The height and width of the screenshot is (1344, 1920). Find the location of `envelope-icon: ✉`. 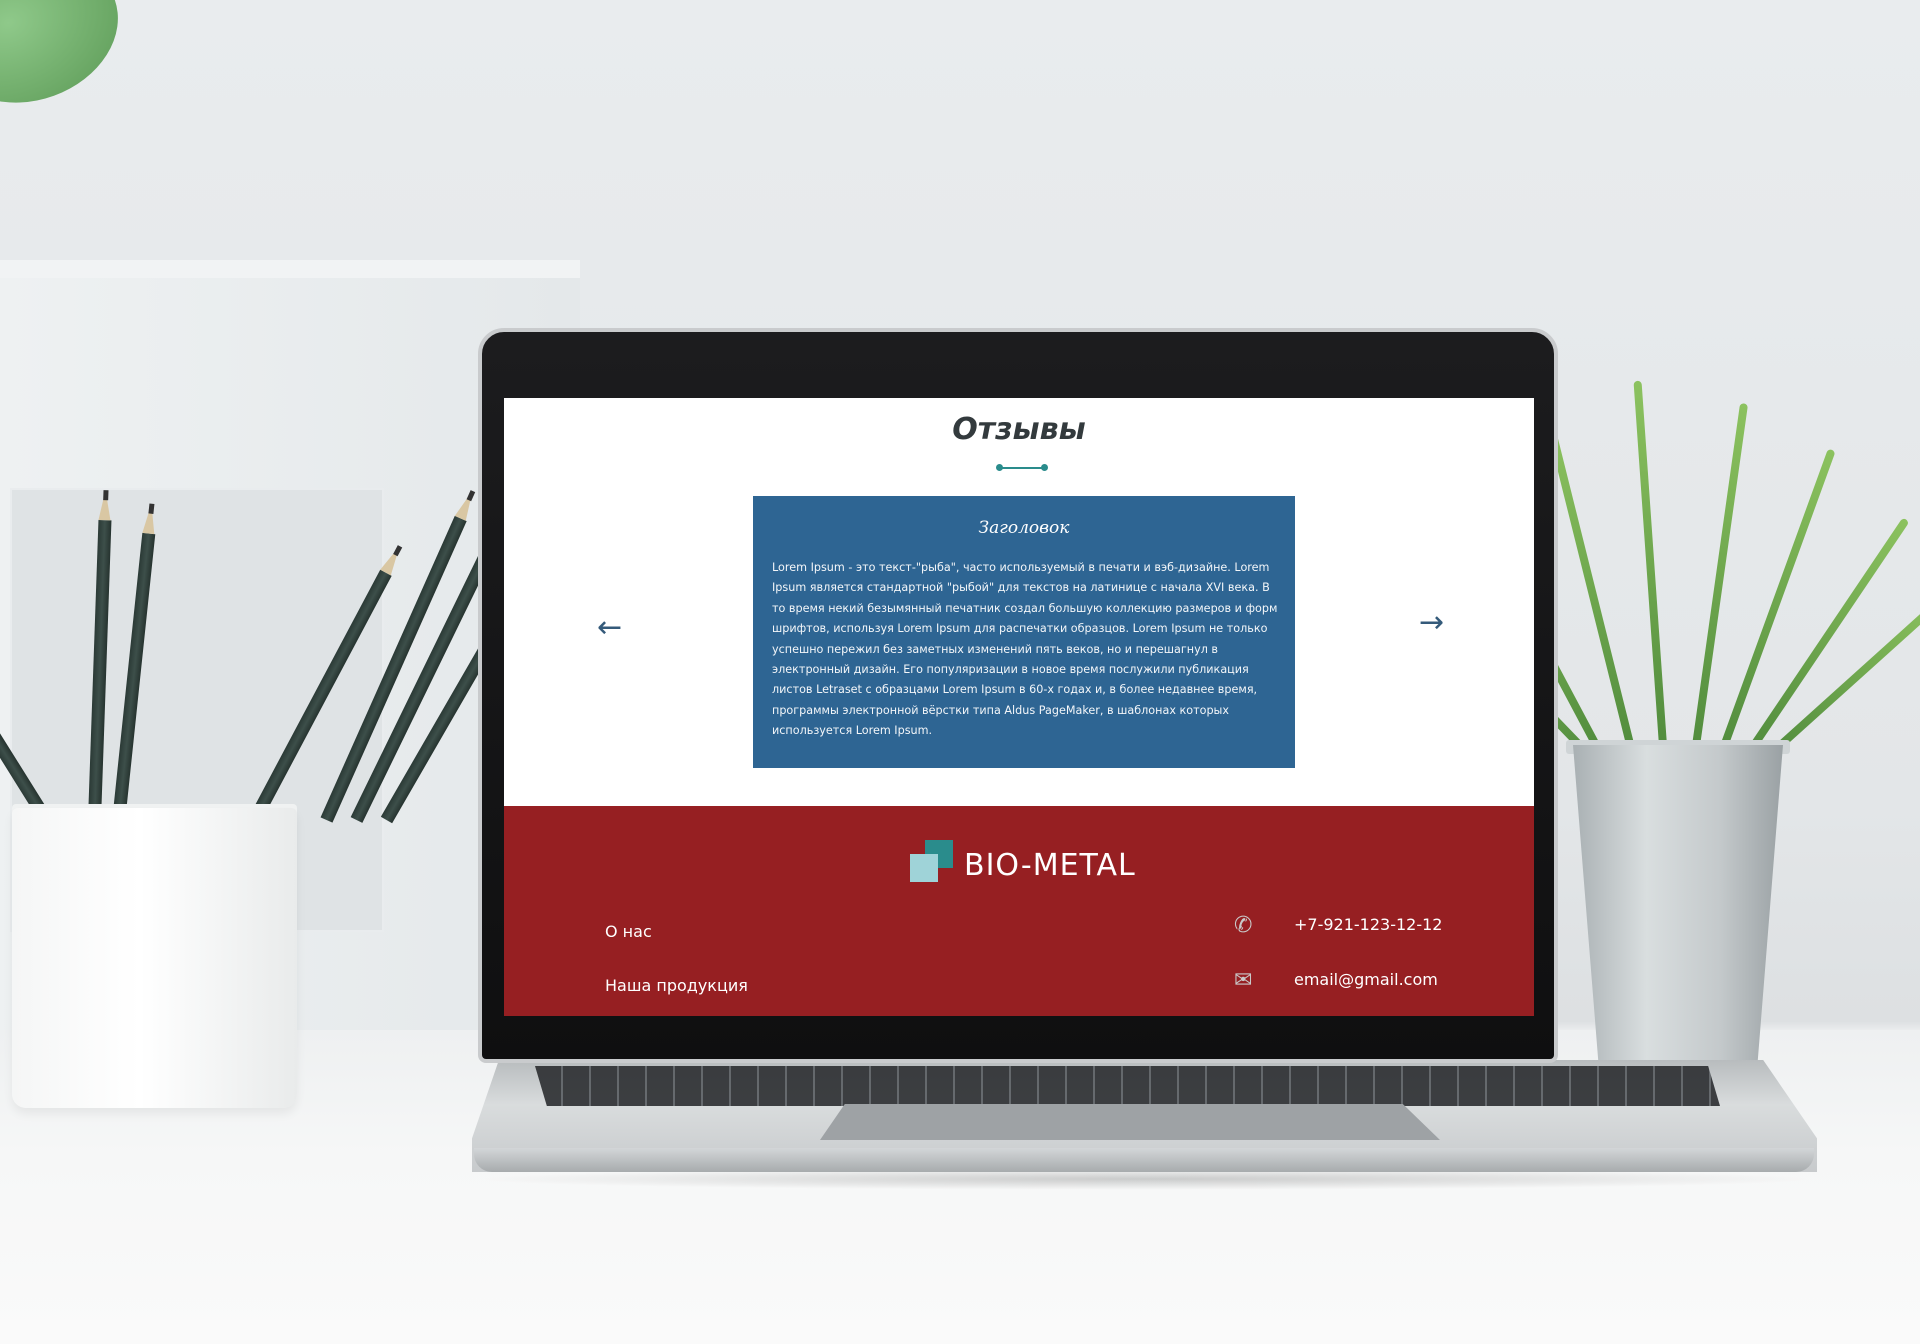

envelope-icon: ✉ is located at coordinates (1243, 980).